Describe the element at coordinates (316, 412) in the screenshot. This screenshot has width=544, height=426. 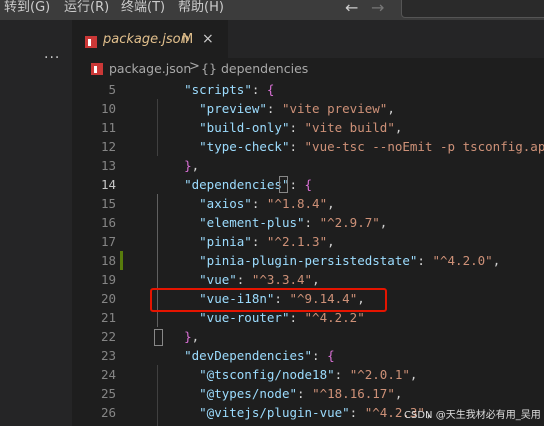
I see `code-text: "@vitejs/plugin-vue": "^4.2.3",` at that location.